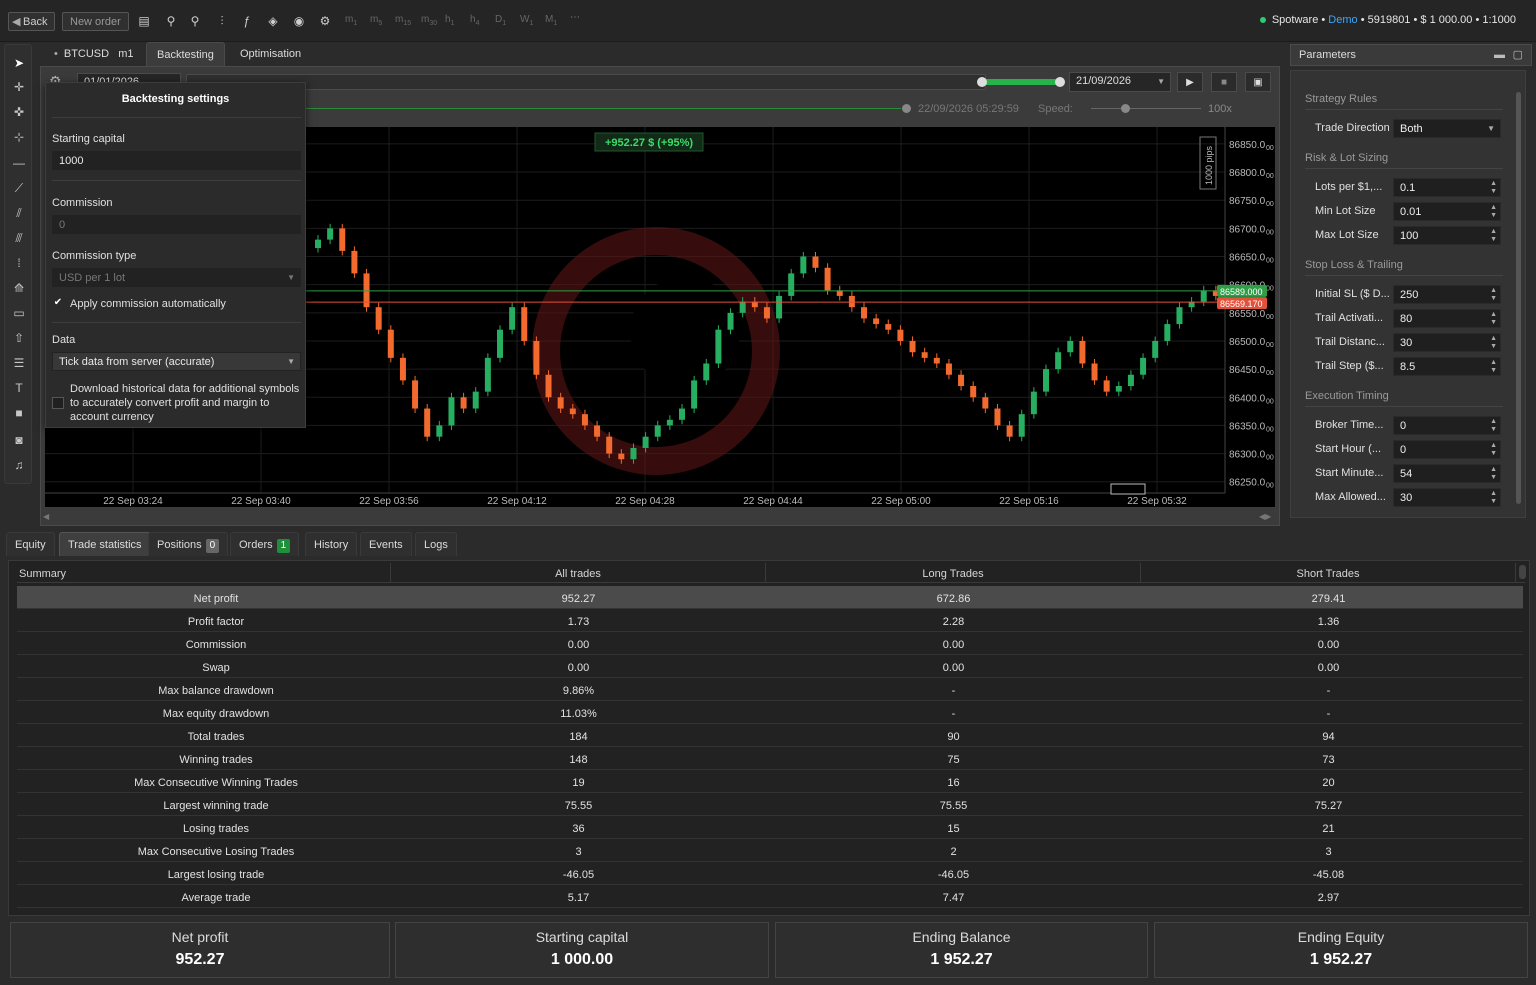 This screenshot has height=985, width=1536. Describe the element at coordinates (188, 544) in the screenshot. I see `tab-positions: Positions 0` at that location.